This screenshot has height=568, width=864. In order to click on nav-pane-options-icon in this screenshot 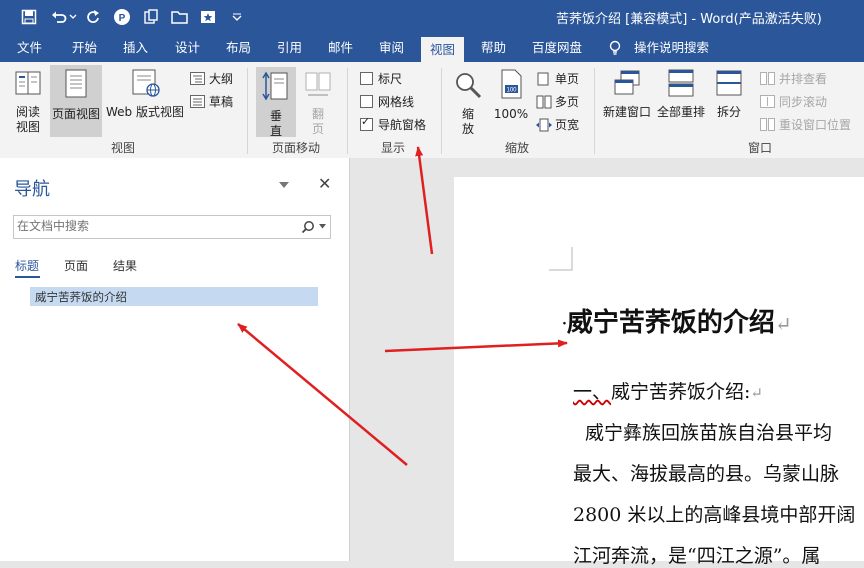, I will do `click(284, 185)`.